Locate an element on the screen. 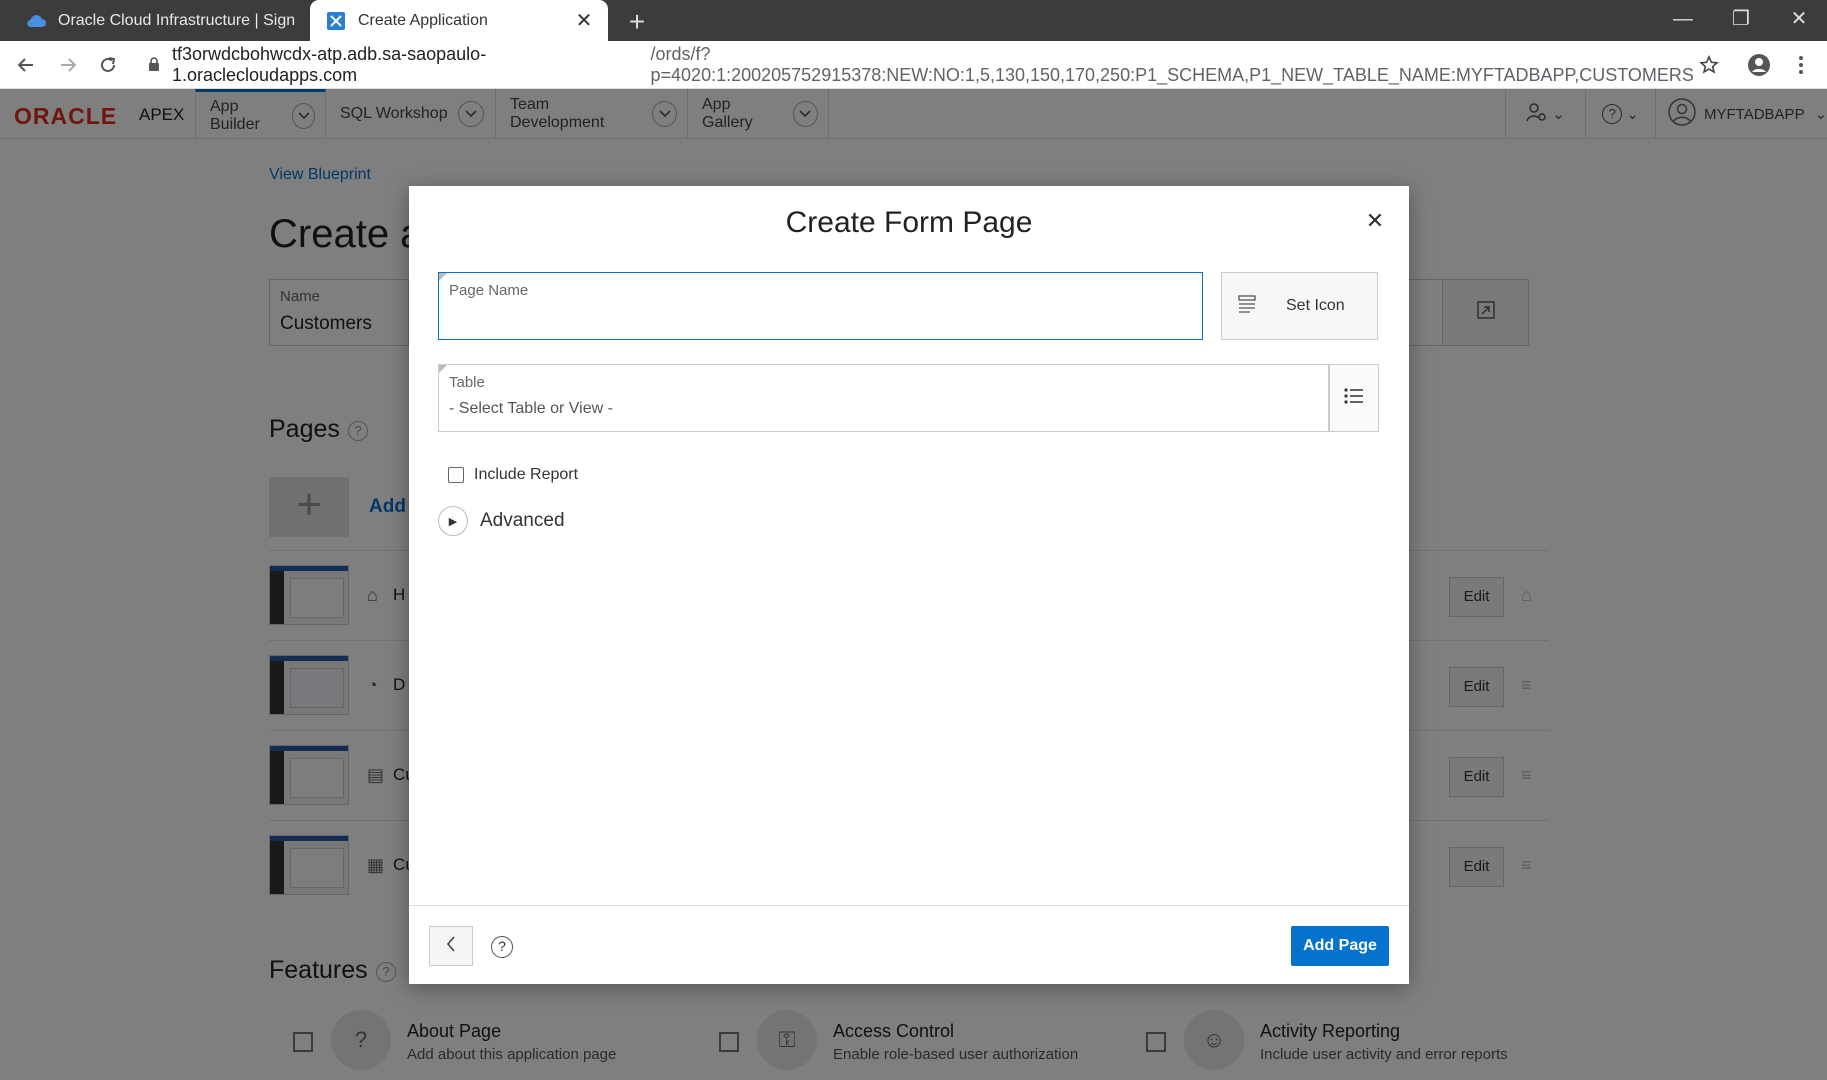 Image resolution: width=1827 pixels, height=1080 pixels. dialog-title: Create Form Page is located at coordinates (909, 222).